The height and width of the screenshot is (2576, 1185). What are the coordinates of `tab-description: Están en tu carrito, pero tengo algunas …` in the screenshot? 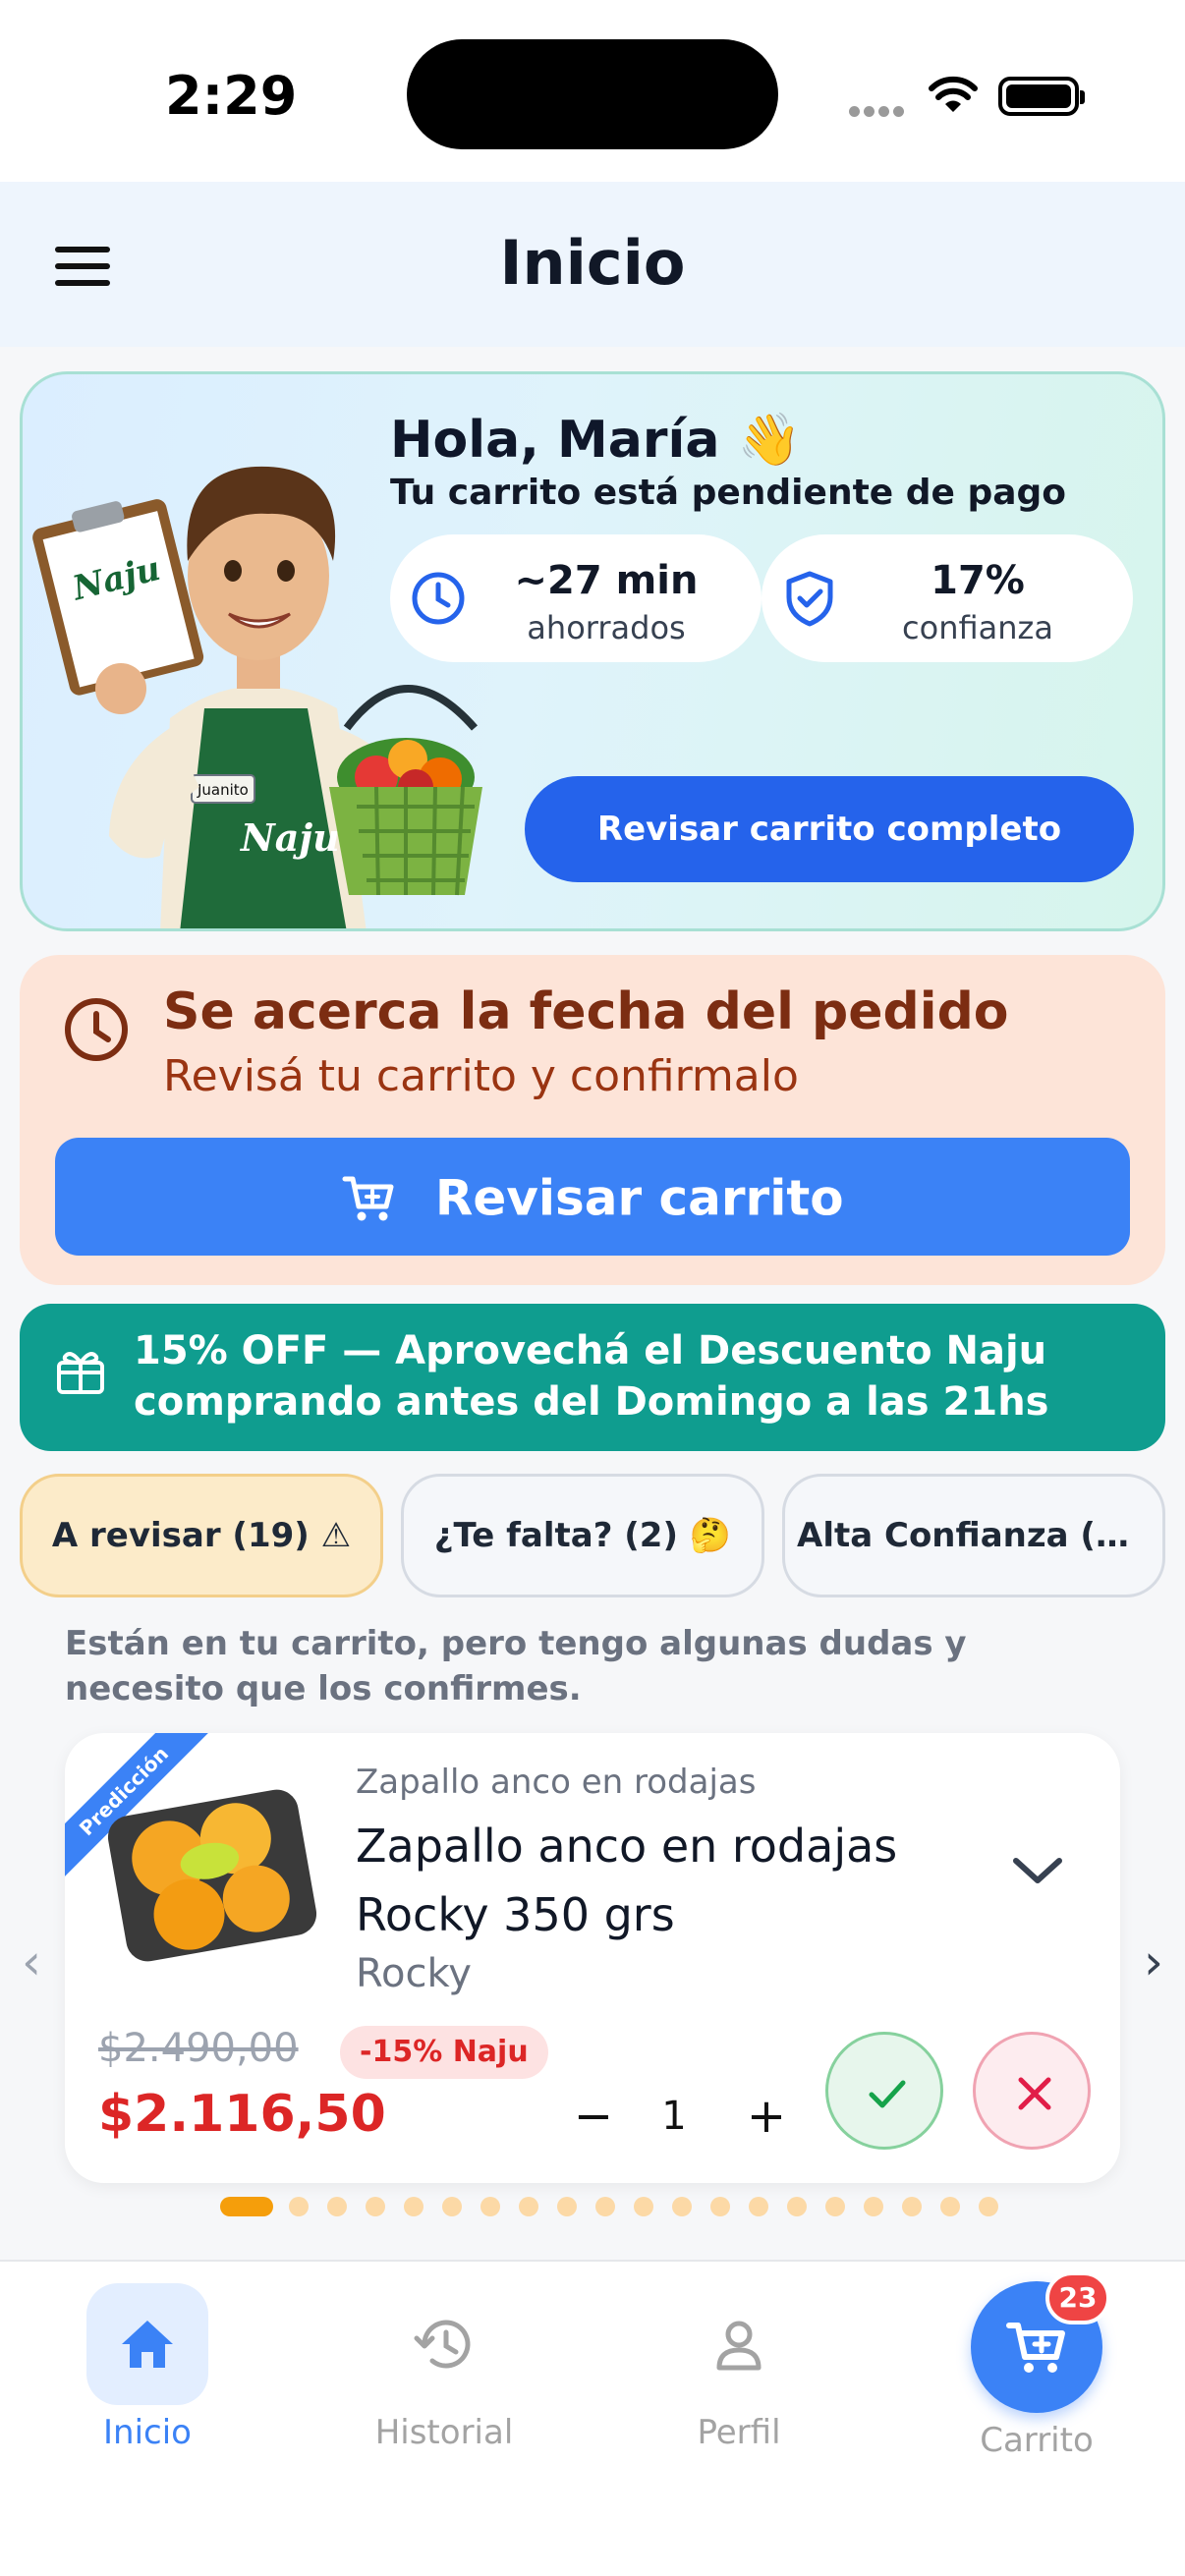 It's located at (516, 1666).